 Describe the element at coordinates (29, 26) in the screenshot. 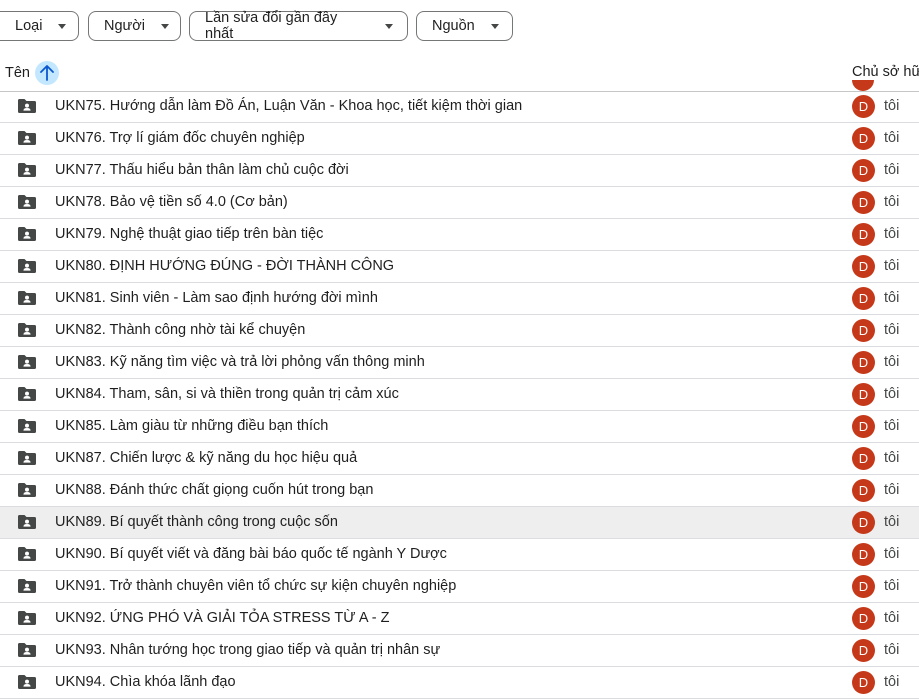

I see `filter-type-label: Loại` at that location.